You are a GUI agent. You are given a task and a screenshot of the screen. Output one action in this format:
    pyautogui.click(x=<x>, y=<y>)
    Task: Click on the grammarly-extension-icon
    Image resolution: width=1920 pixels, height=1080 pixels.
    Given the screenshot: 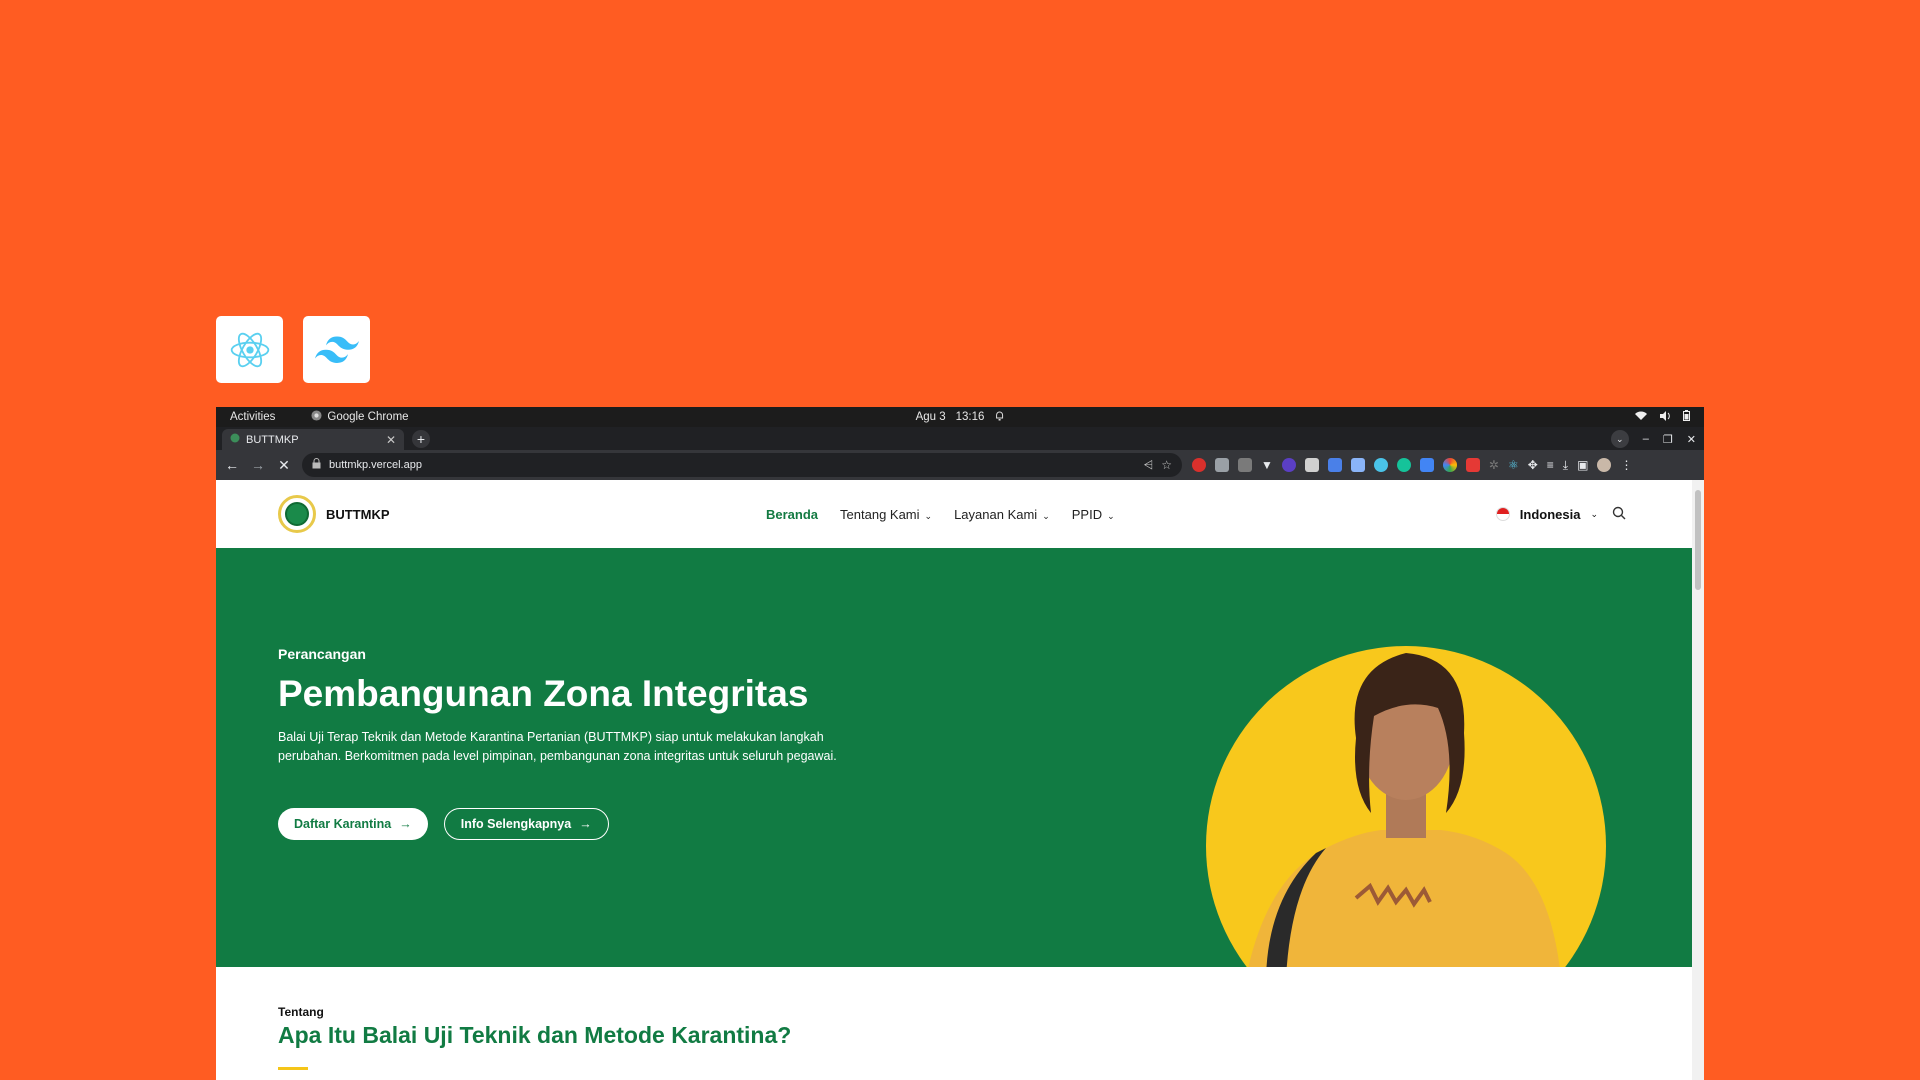 What is the action you would take?
    pyautogui.click(x=1403, y=465)
    